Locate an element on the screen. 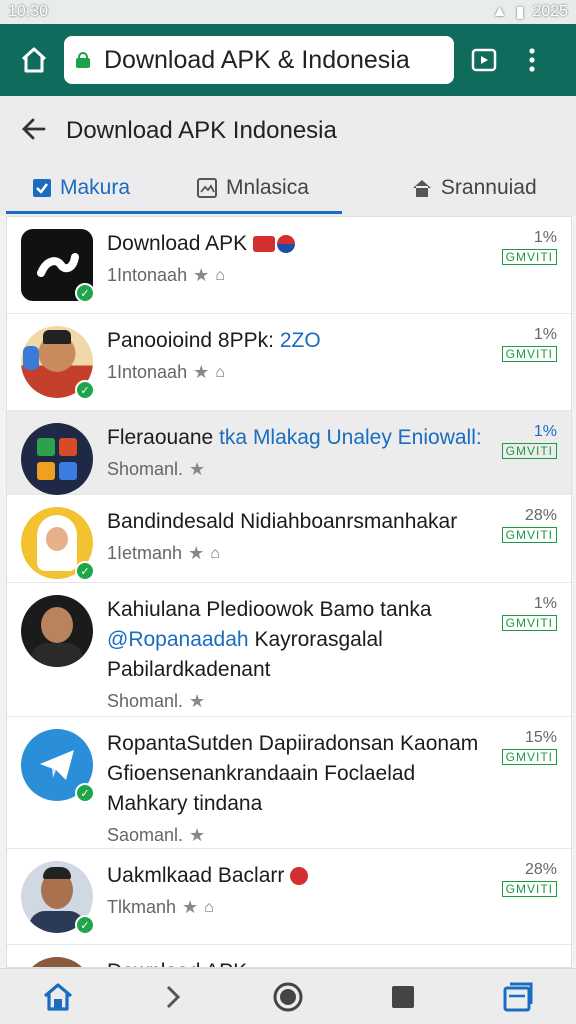 Image resolution: width=576 pixels, height=1024 pixels. tab-srannuiad: Srannuiad is located at coordinates (474, 188).